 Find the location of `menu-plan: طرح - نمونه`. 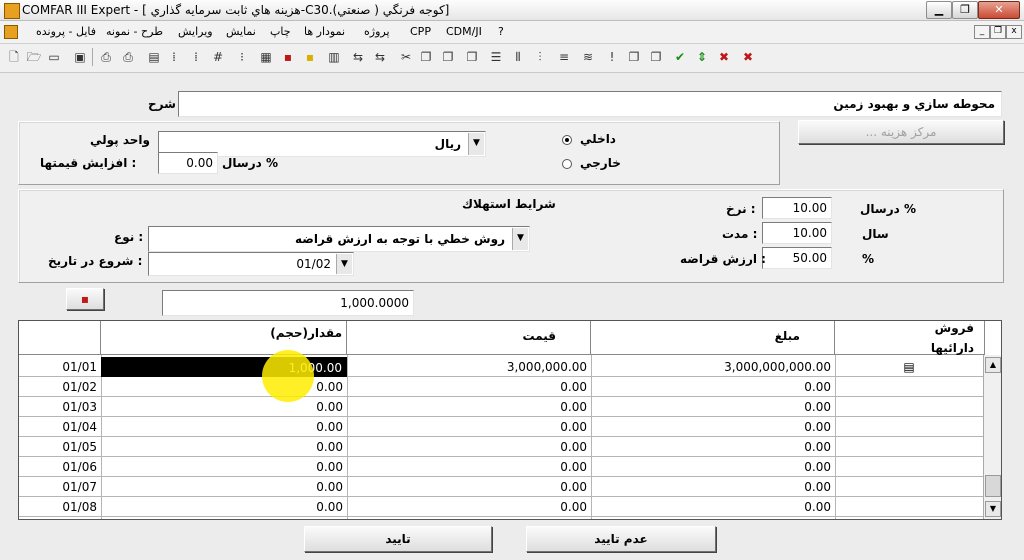

menu-plan: طرح - نمونه is located at coordinates (134, 31).